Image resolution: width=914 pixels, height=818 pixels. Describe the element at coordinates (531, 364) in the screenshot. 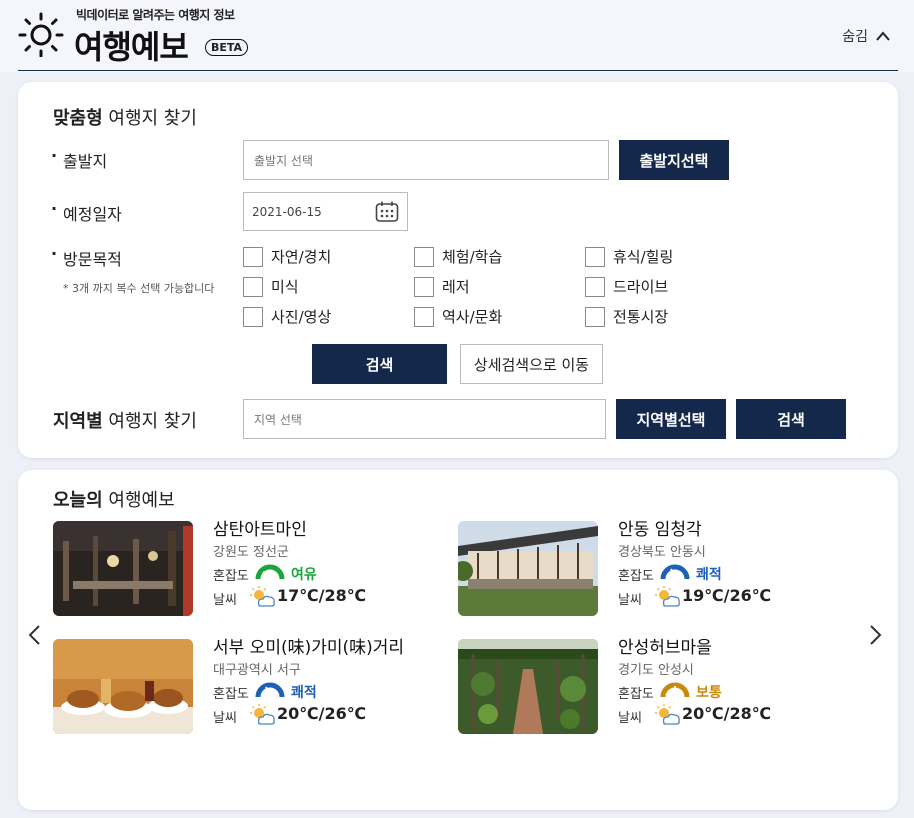

I see `detail-search-button: 상세검색으로 이동` at that location.